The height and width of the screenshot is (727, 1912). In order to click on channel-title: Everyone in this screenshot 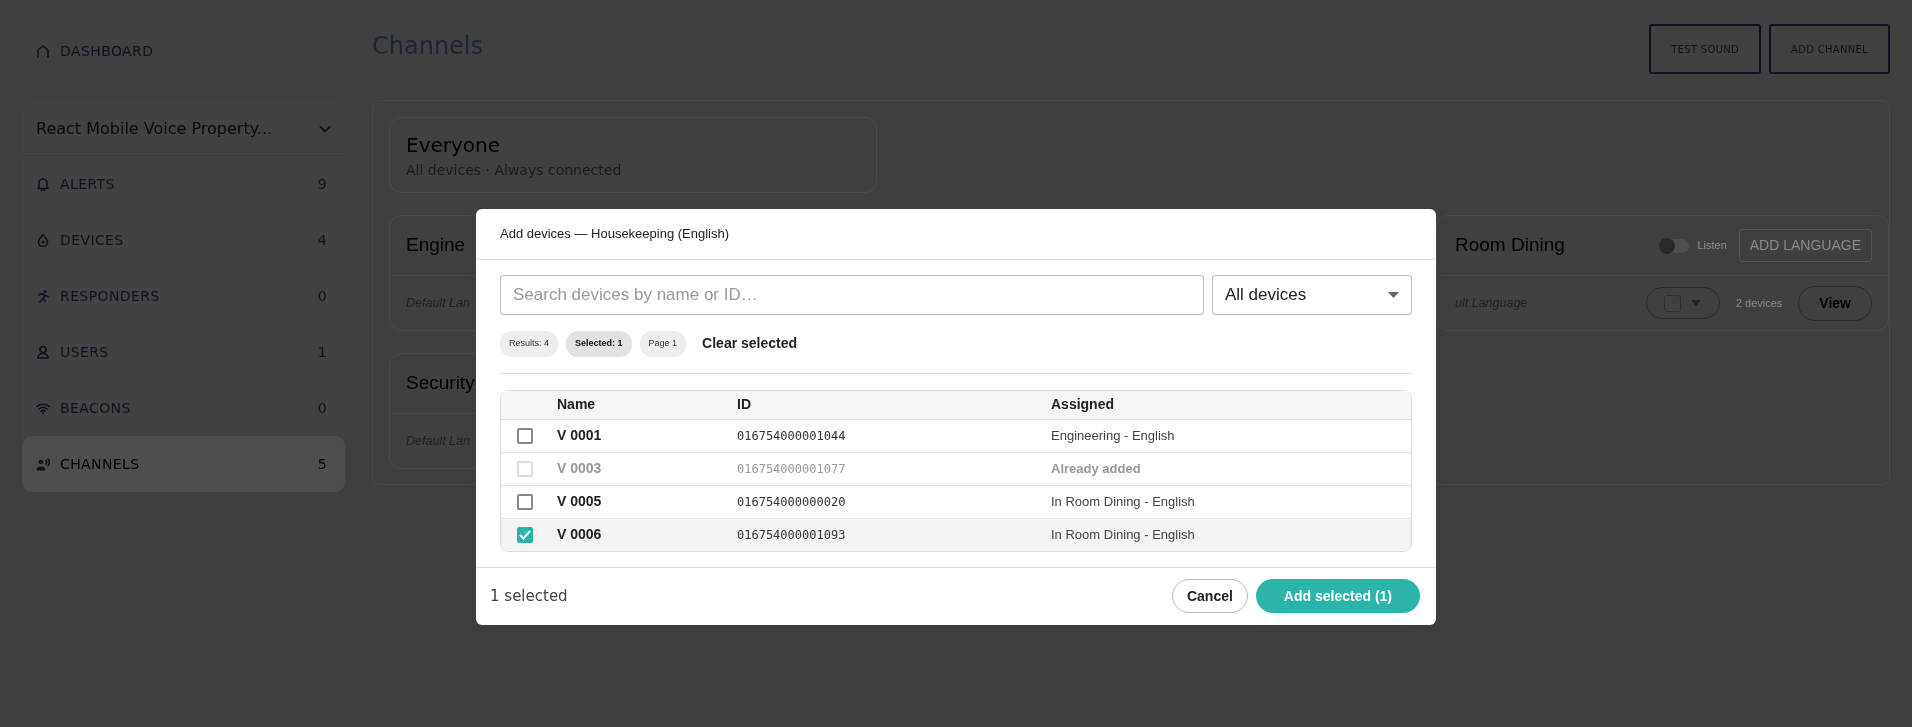, I will do `click(454, 145)`.